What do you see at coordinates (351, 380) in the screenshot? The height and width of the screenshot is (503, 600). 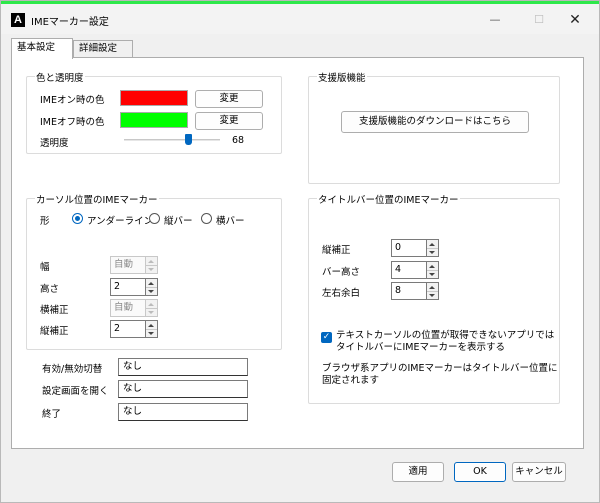 I see `browser-note-line2: 固定されます` at bounding box center [351, 380].